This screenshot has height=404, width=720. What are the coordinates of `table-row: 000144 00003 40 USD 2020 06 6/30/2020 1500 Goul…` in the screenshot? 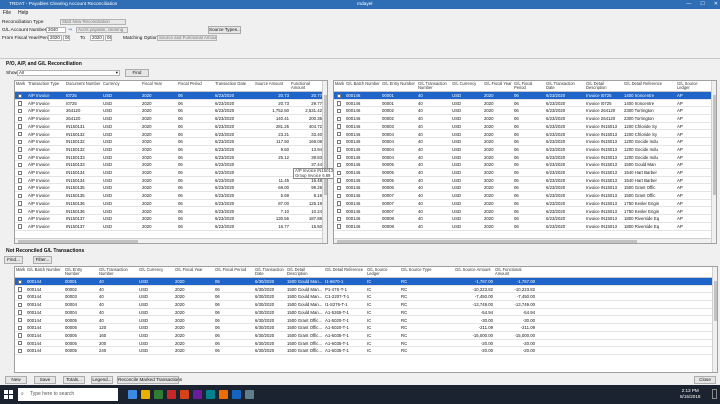 It's located at (366, 297).